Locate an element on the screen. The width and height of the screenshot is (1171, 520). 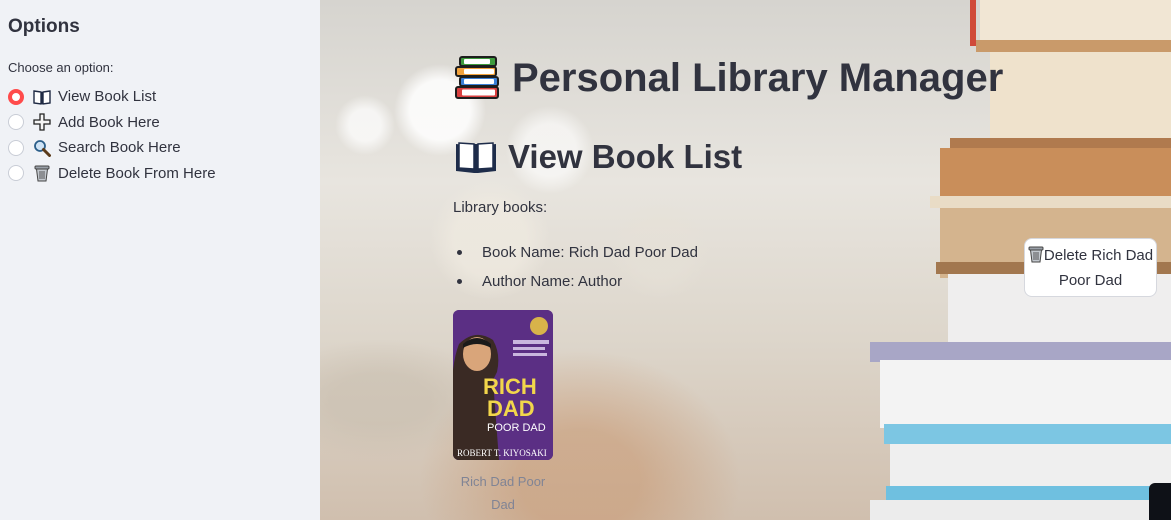
radio-option-search-book: Search Book Here is located at coordinates (112, 148).